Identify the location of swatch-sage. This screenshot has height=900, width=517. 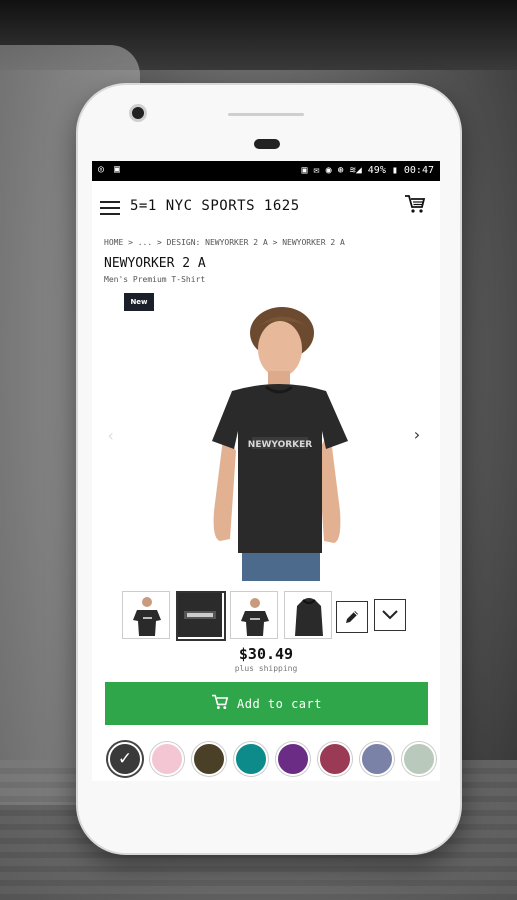
(419, 759).